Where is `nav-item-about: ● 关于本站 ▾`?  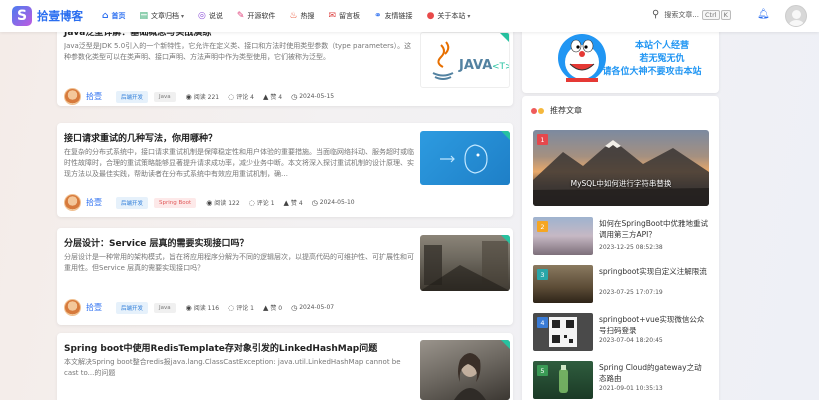
nav-item-about: ● 关于本站 ▾ is located at coordinates (449, 16).